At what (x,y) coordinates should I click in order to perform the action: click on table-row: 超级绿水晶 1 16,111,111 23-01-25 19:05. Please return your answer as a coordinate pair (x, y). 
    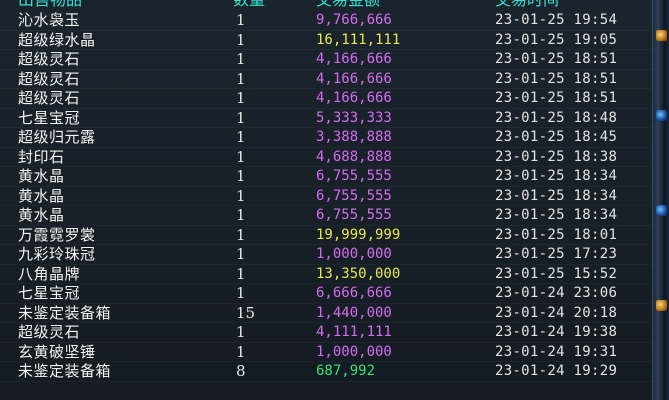
    Looking at the image, I should click on (326, 41).